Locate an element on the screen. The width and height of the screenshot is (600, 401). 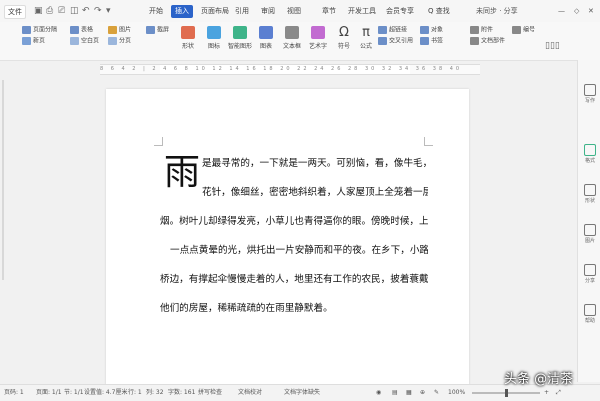
picture-icon is located at coordinates (112, 30).